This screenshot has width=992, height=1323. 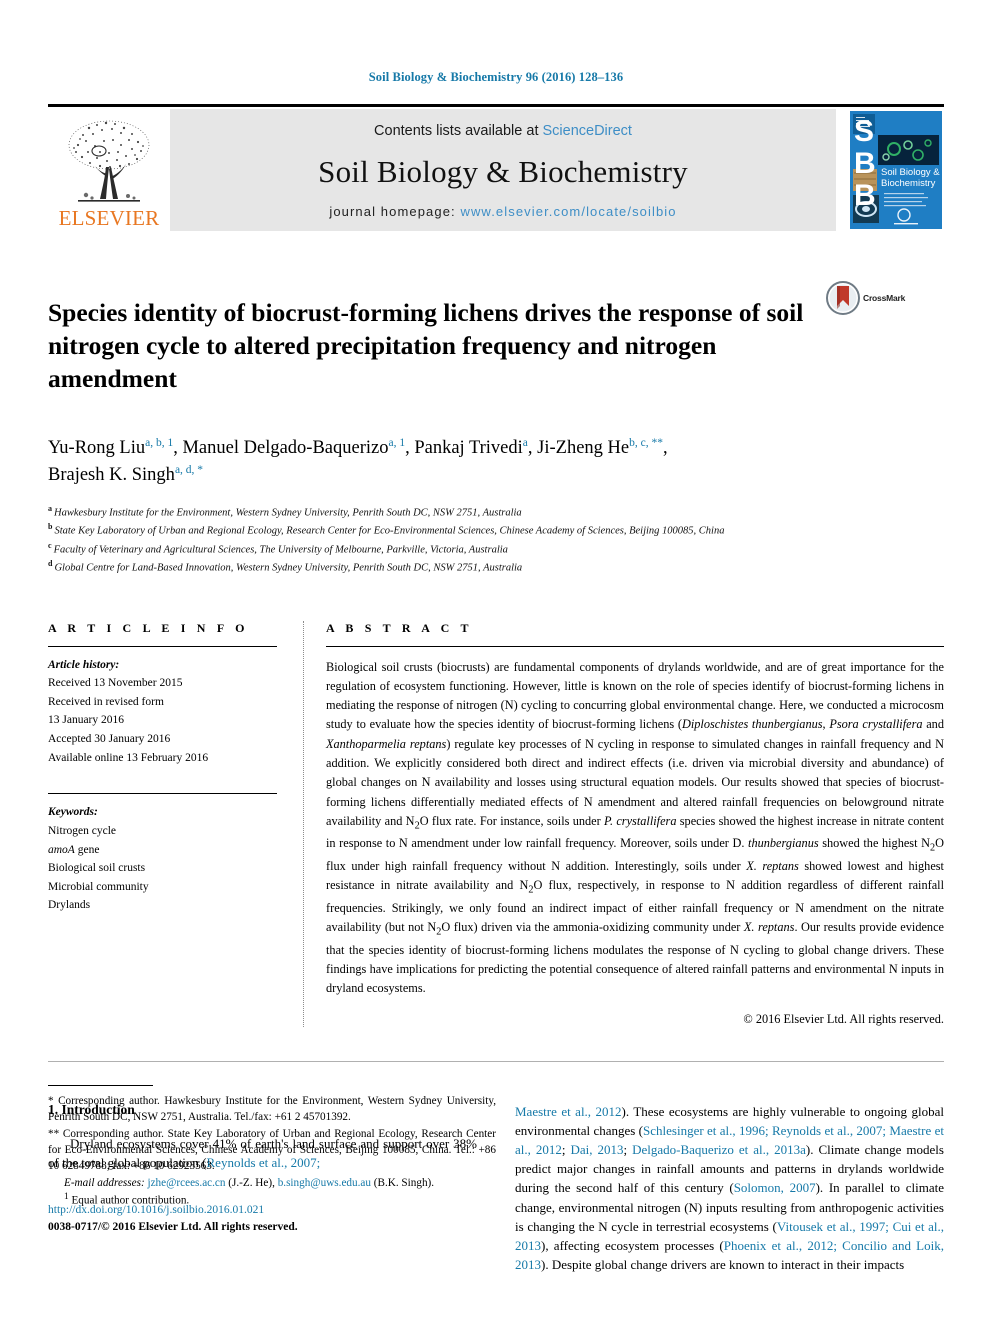 I want to click on author-5: Brajesh K. Singh, so click(x=111, y=474).